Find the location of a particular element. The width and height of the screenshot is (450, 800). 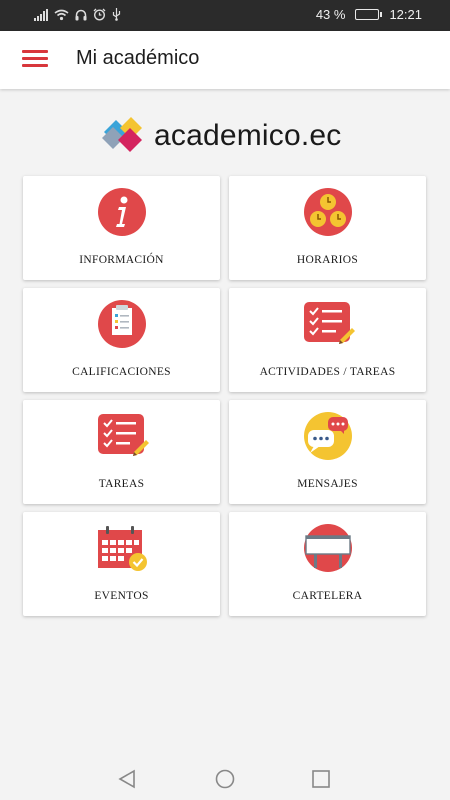

system-nav-bar is located at coordinates (225, 778).